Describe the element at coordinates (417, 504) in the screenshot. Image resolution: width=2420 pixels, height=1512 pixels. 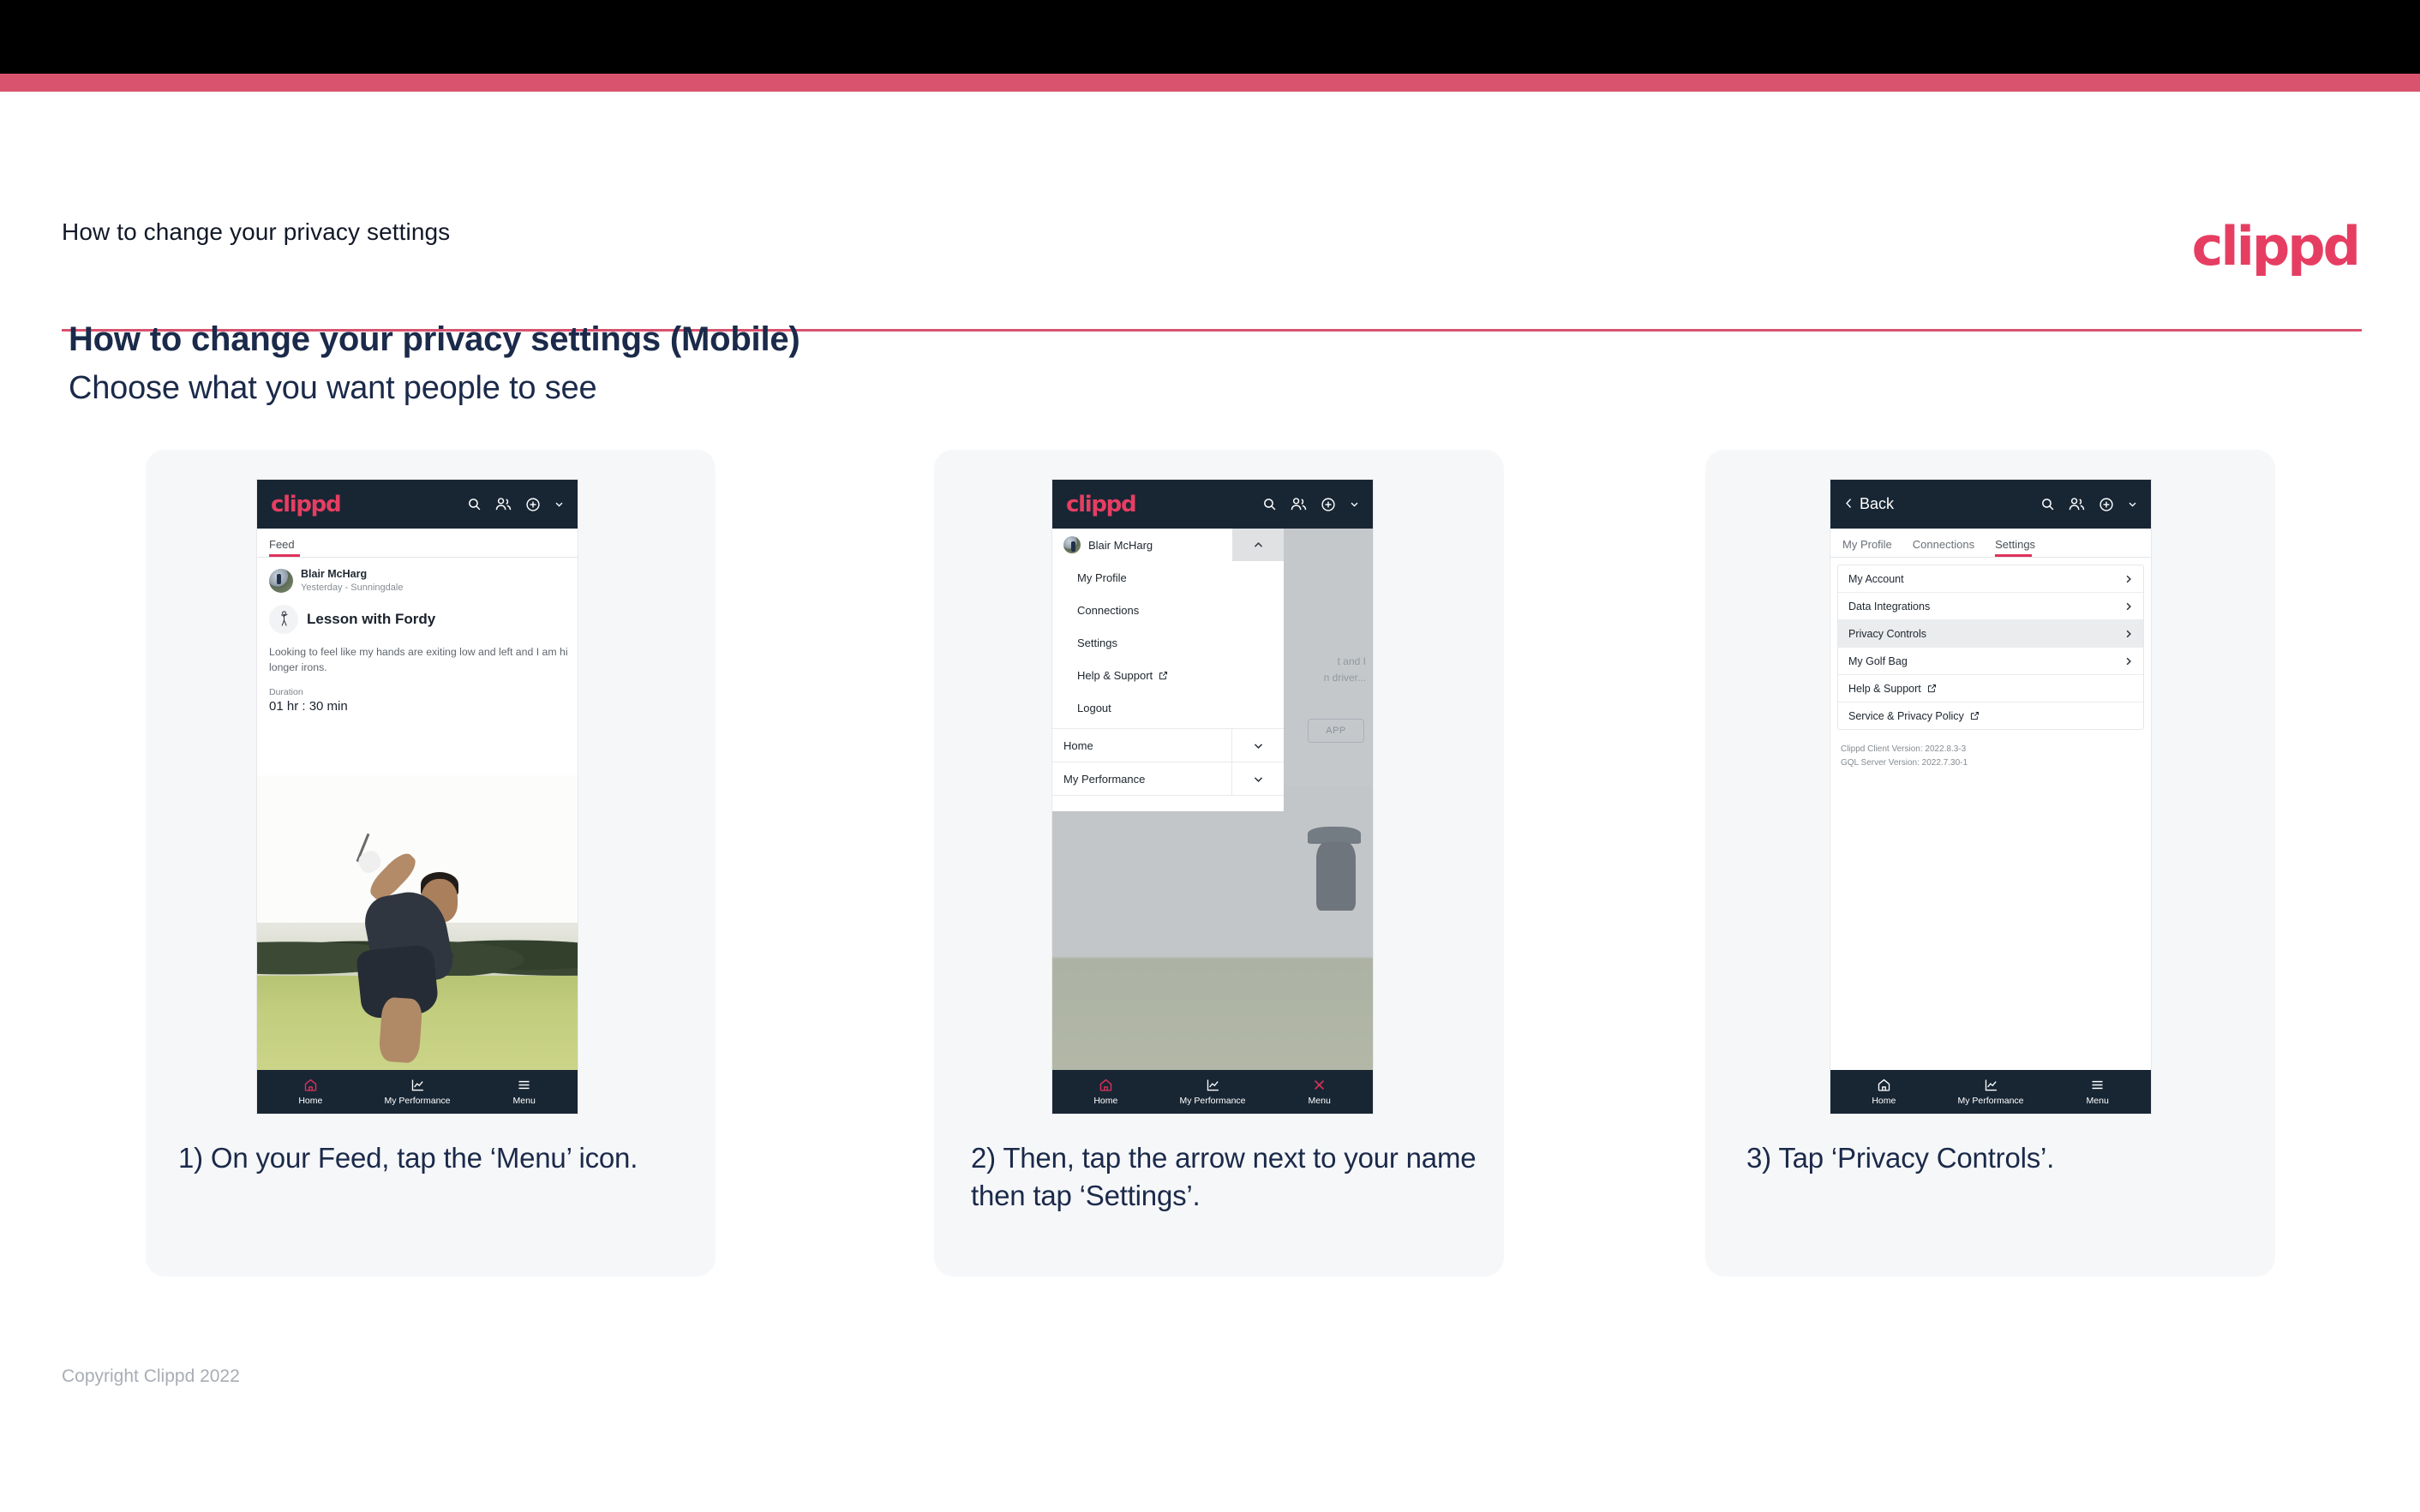
I see `phone1-appbar: clippd` at that location.